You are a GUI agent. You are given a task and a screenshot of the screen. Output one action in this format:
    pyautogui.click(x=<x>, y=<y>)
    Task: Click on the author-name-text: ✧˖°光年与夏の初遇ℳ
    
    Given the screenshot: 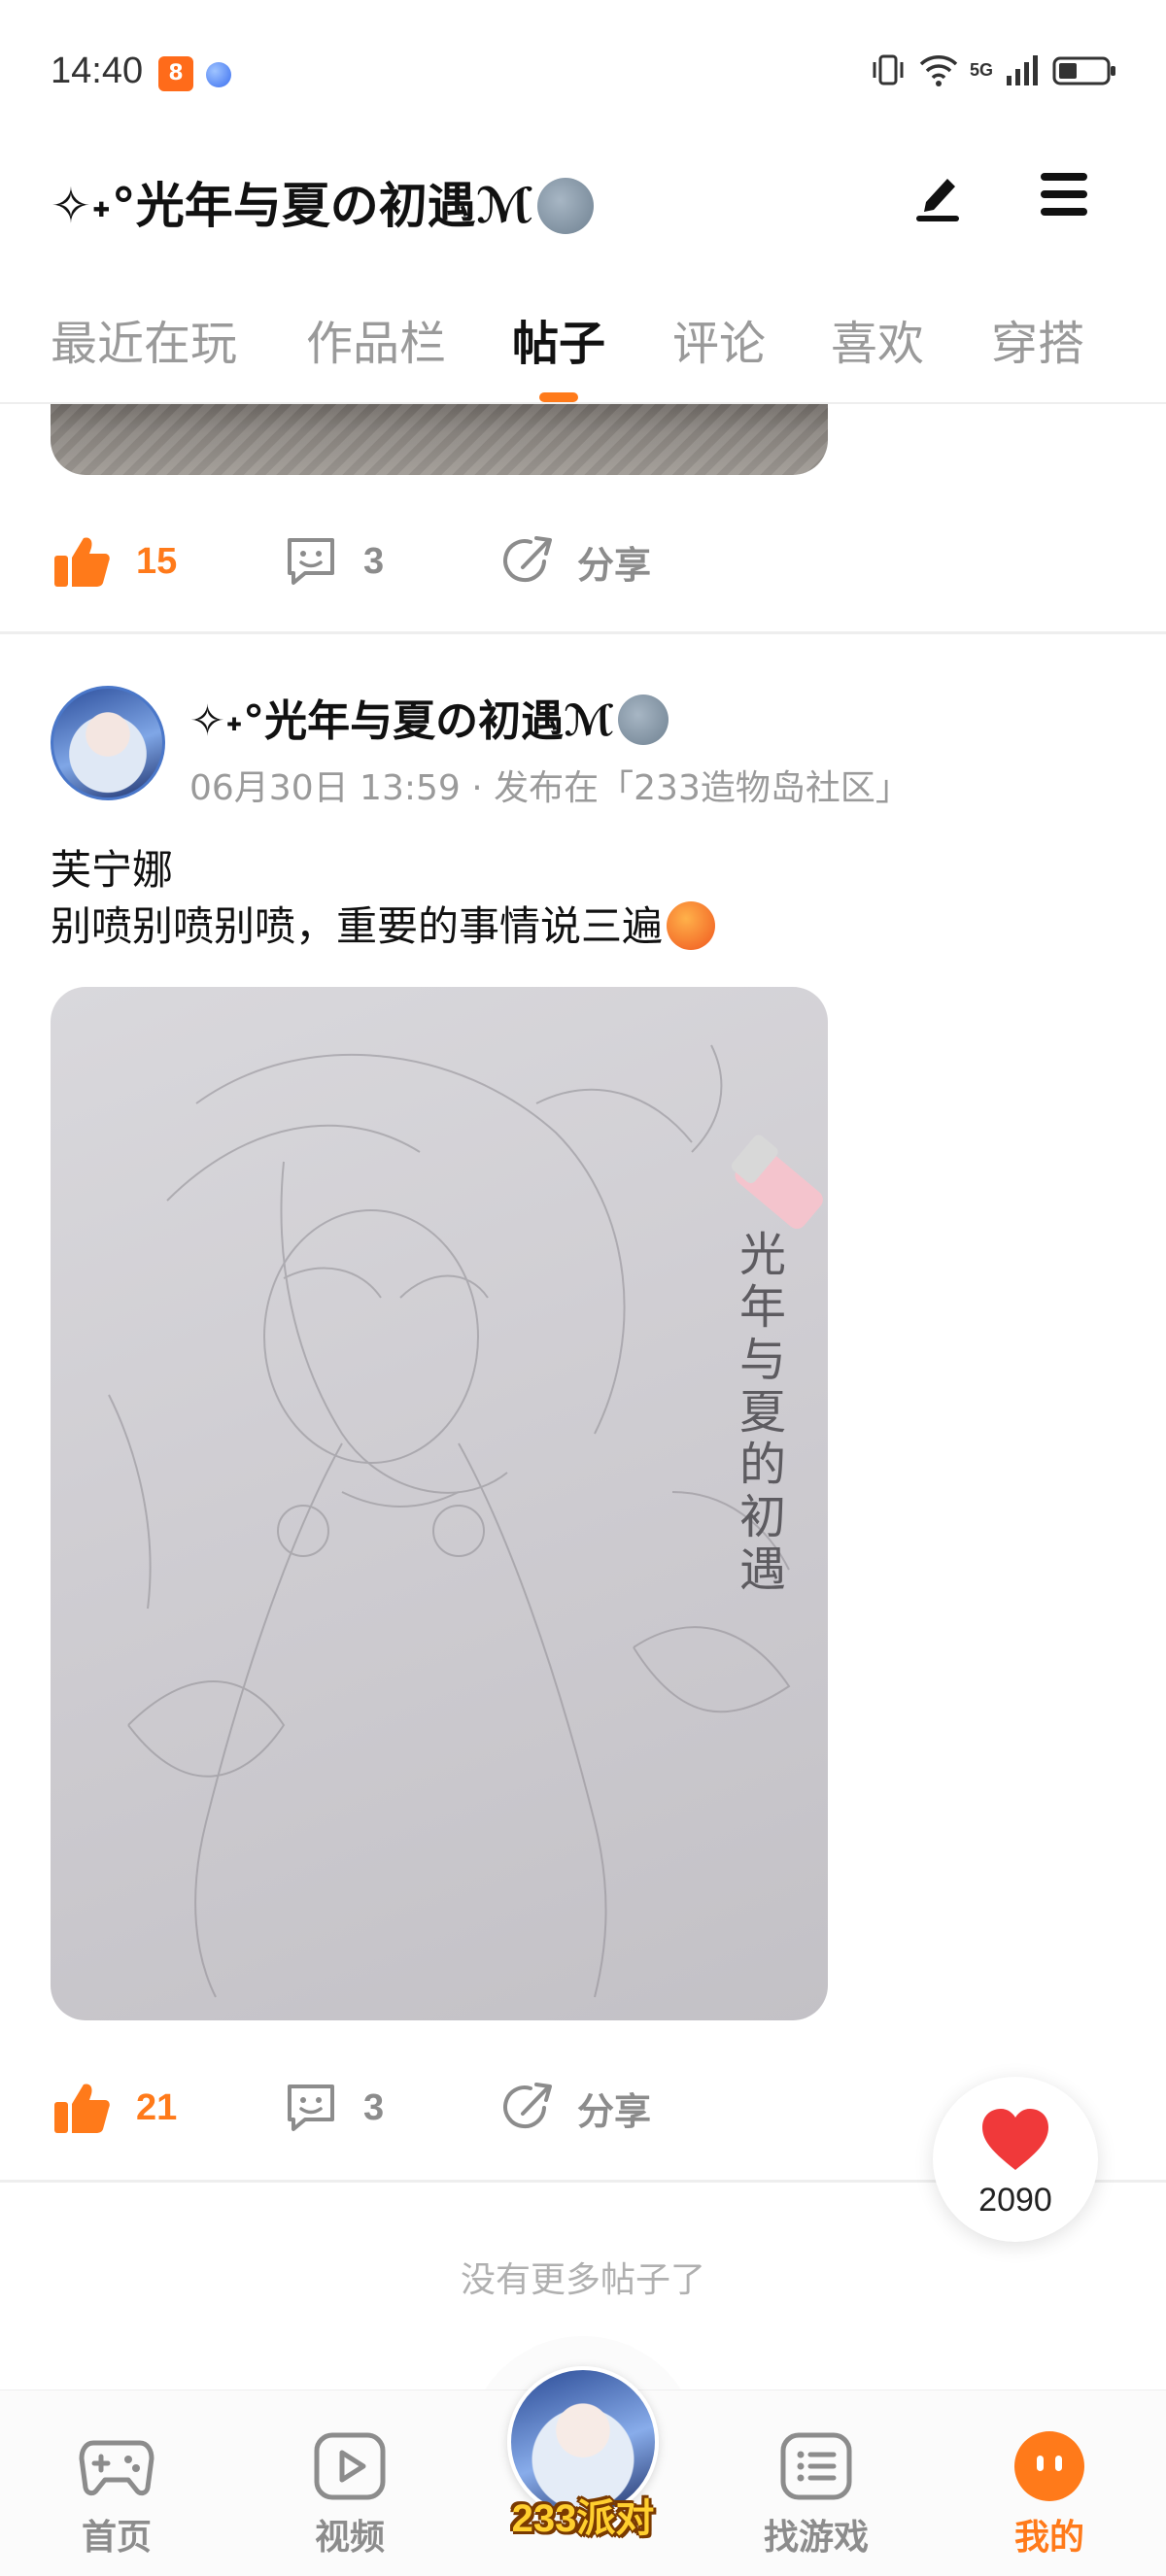 What is the action you would take?
    pyautogui.click(x=402, y=721)
    